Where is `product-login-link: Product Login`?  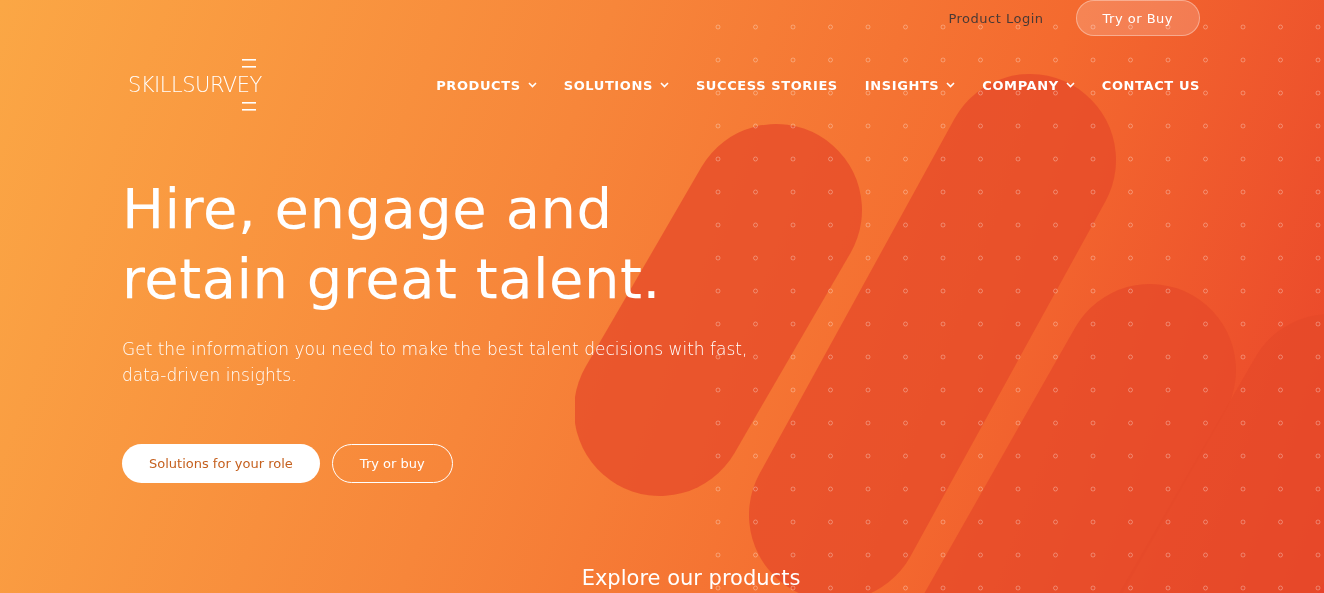
product-login-link: Product Login is located at coordinates (996, 18).